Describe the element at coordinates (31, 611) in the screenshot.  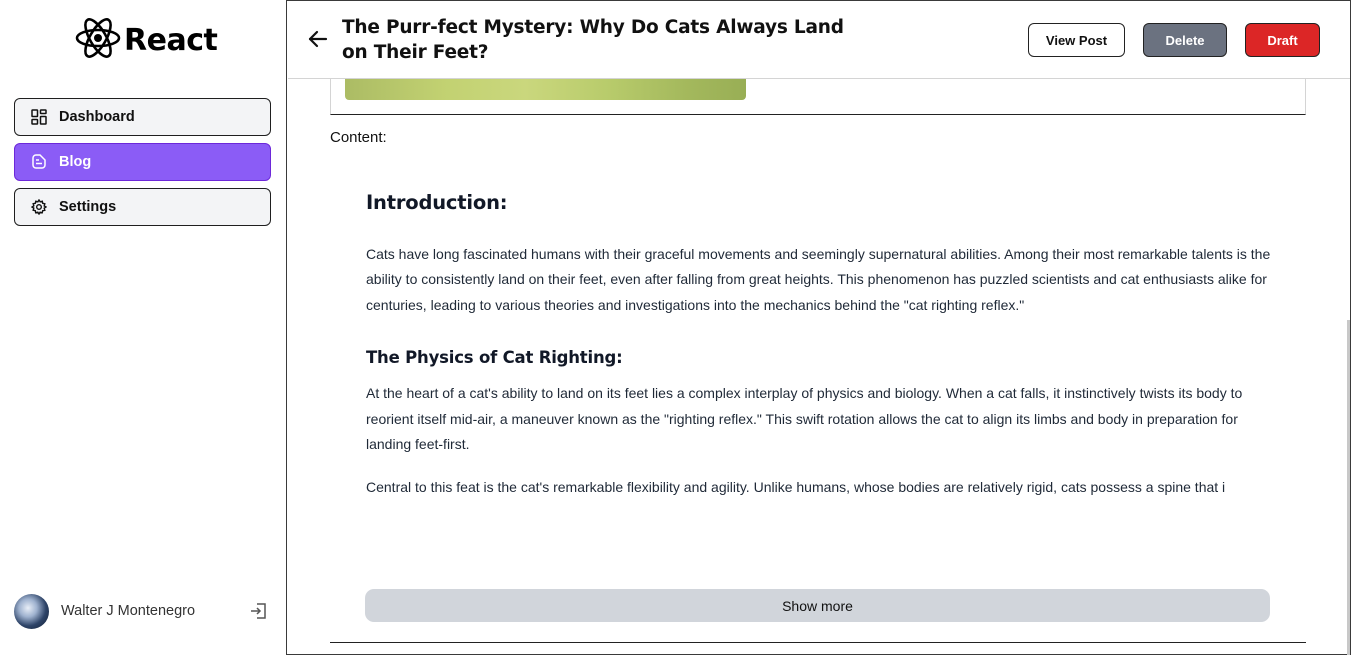
I see `avatar` at that location.